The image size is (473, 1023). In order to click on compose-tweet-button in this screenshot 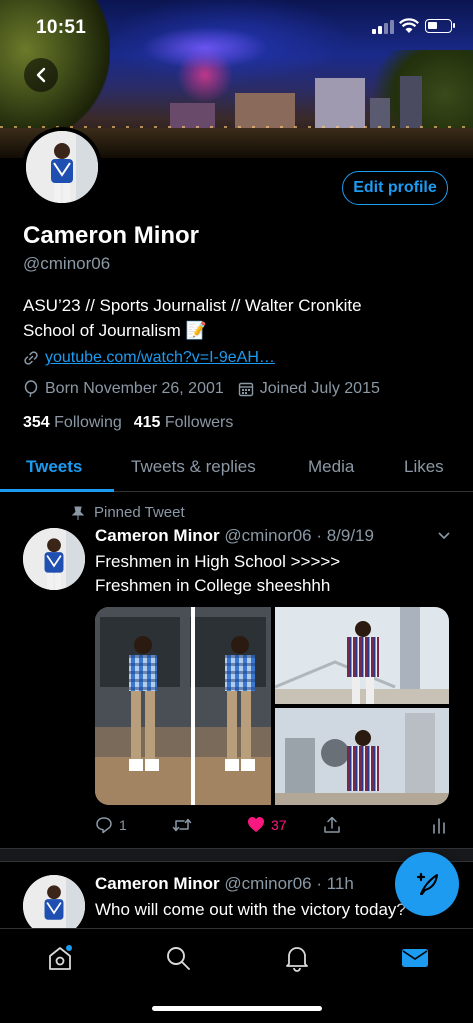, I will do `click(427, 884)`.